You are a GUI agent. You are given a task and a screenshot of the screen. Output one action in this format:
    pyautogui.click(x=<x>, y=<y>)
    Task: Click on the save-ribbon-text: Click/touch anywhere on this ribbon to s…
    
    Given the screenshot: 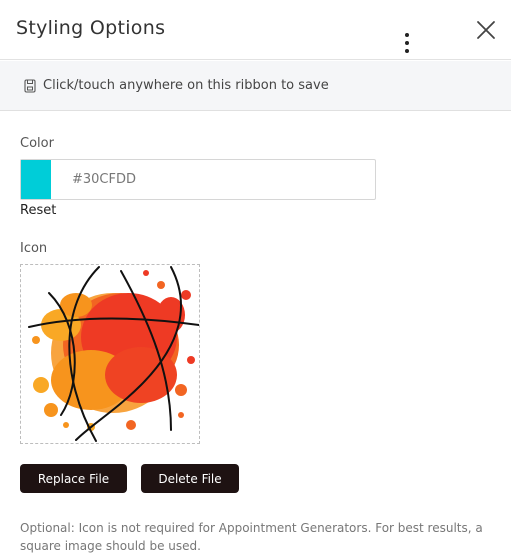 What is the action you would take?
    pyautogui.click(x=186, y=85)
    